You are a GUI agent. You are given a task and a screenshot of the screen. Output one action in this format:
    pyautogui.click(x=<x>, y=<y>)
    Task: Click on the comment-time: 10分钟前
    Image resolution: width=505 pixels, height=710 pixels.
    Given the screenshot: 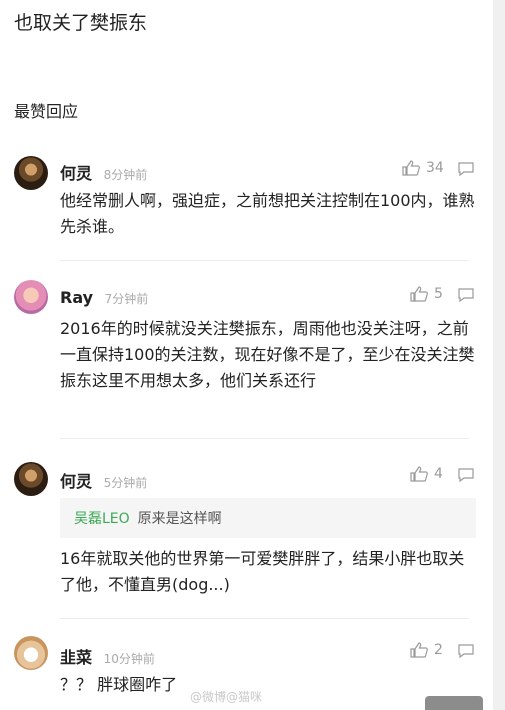 What is the action you would take?
    pyautogui.click(x=129, y=659)
    